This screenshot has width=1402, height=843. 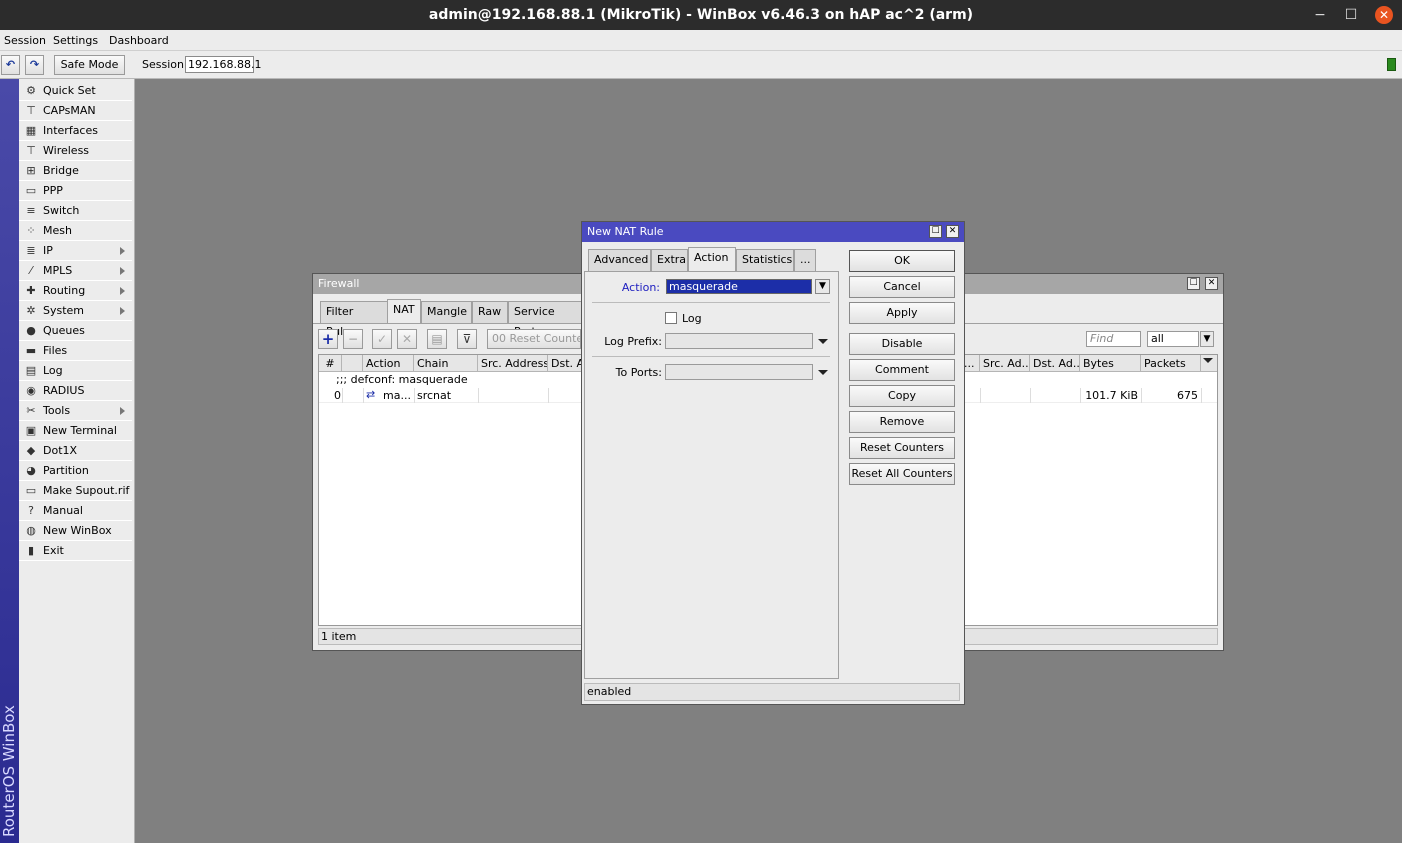 I want to click on tab-statistics: Statistics, so click(x=765, y=260).